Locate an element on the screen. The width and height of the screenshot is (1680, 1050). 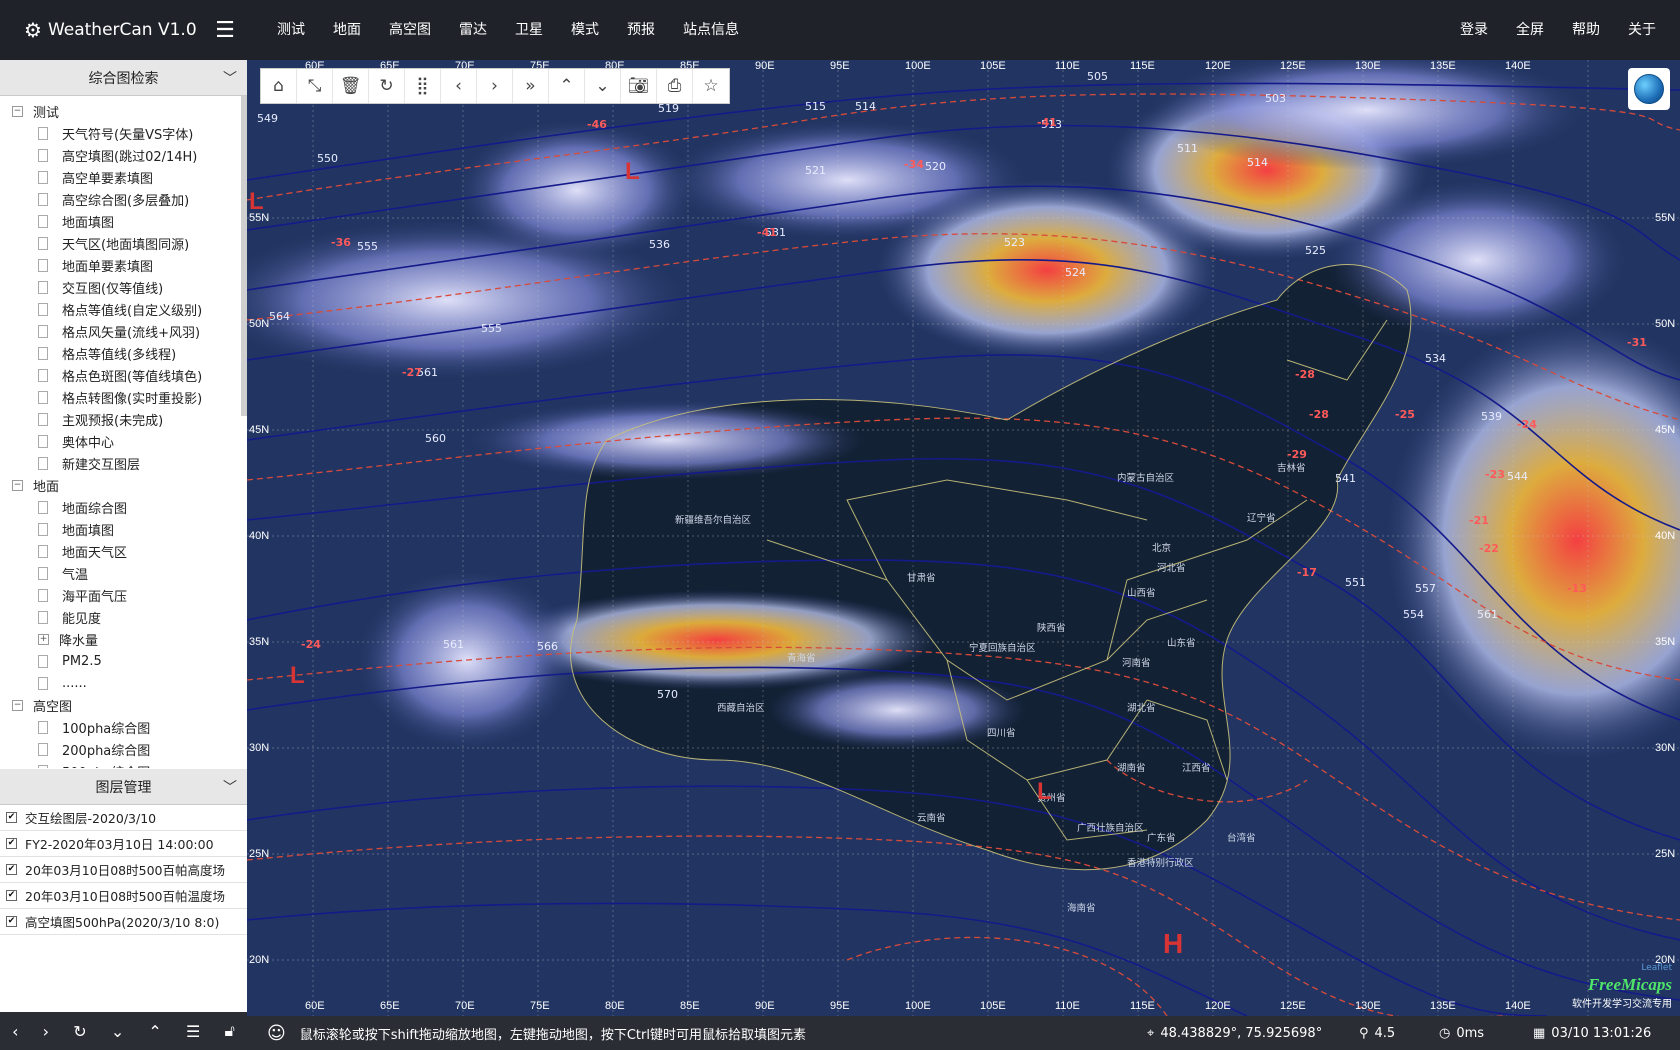
tree-item: 主观预报(未完成) is located at coordinates (123, 419).